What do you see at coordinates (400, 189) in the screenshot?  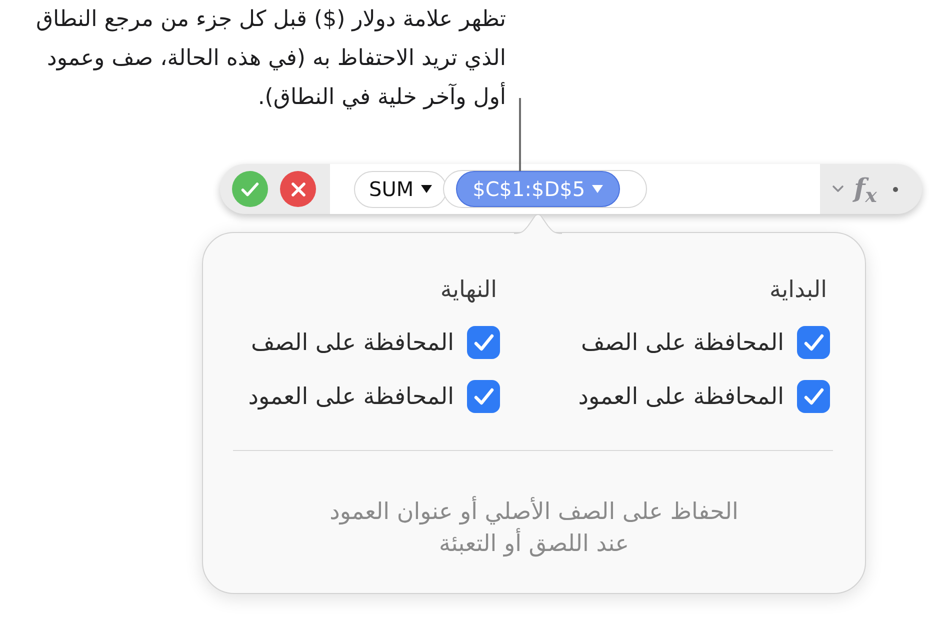 I see `formula-token: SUM` at bounding box center [400, 189].